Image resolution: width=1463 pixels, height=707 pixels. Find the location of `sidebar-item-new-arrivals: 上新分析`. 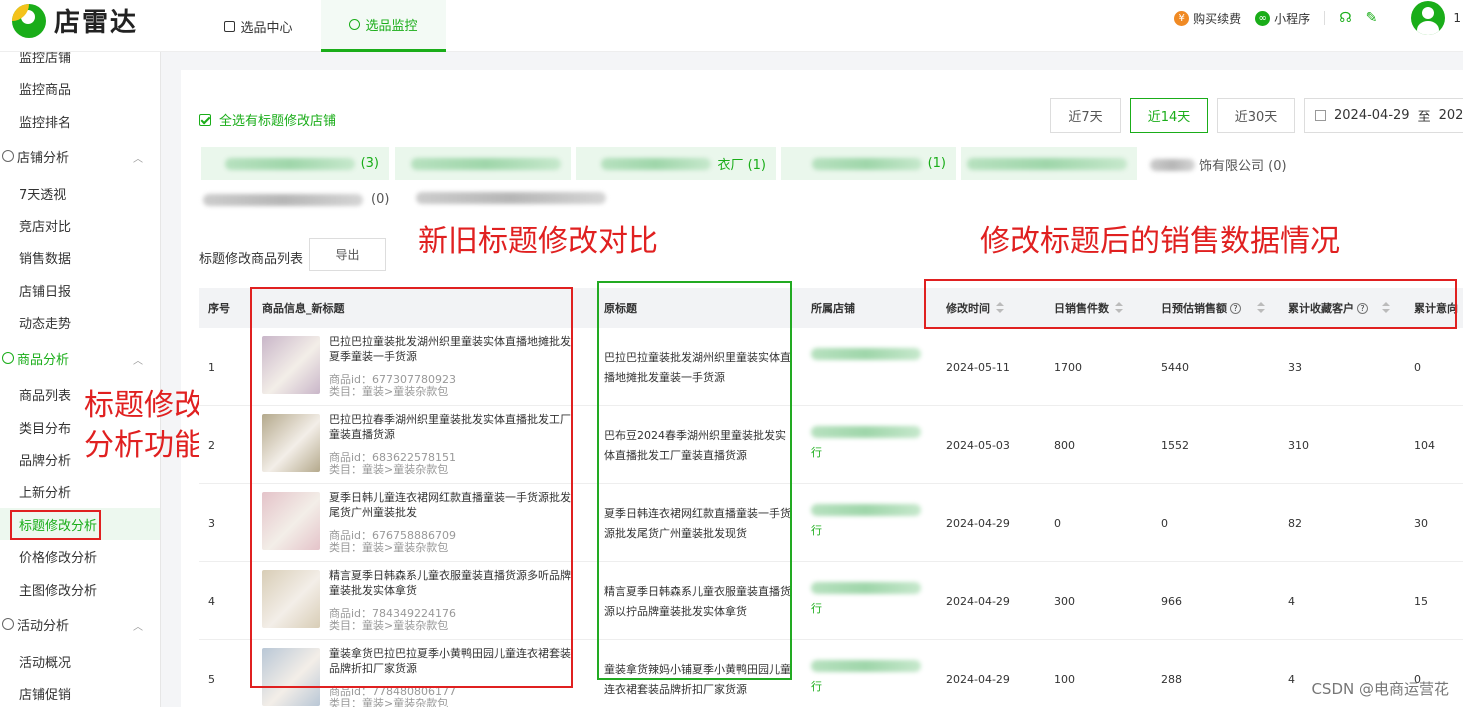

sidebar-item-new-arrivals: 上新分析 is located at coordinates (80, 491).